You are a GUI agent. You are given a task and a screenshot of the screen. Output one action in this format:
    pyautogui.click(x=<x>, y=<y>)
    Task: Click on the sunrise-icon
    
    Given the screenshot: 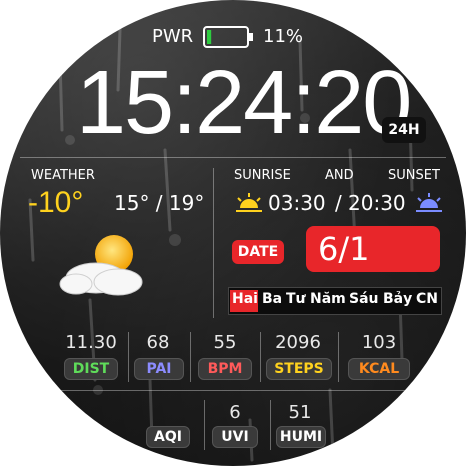 What is the action you would take?
    pyautogui.click(x=249, y=203)
    